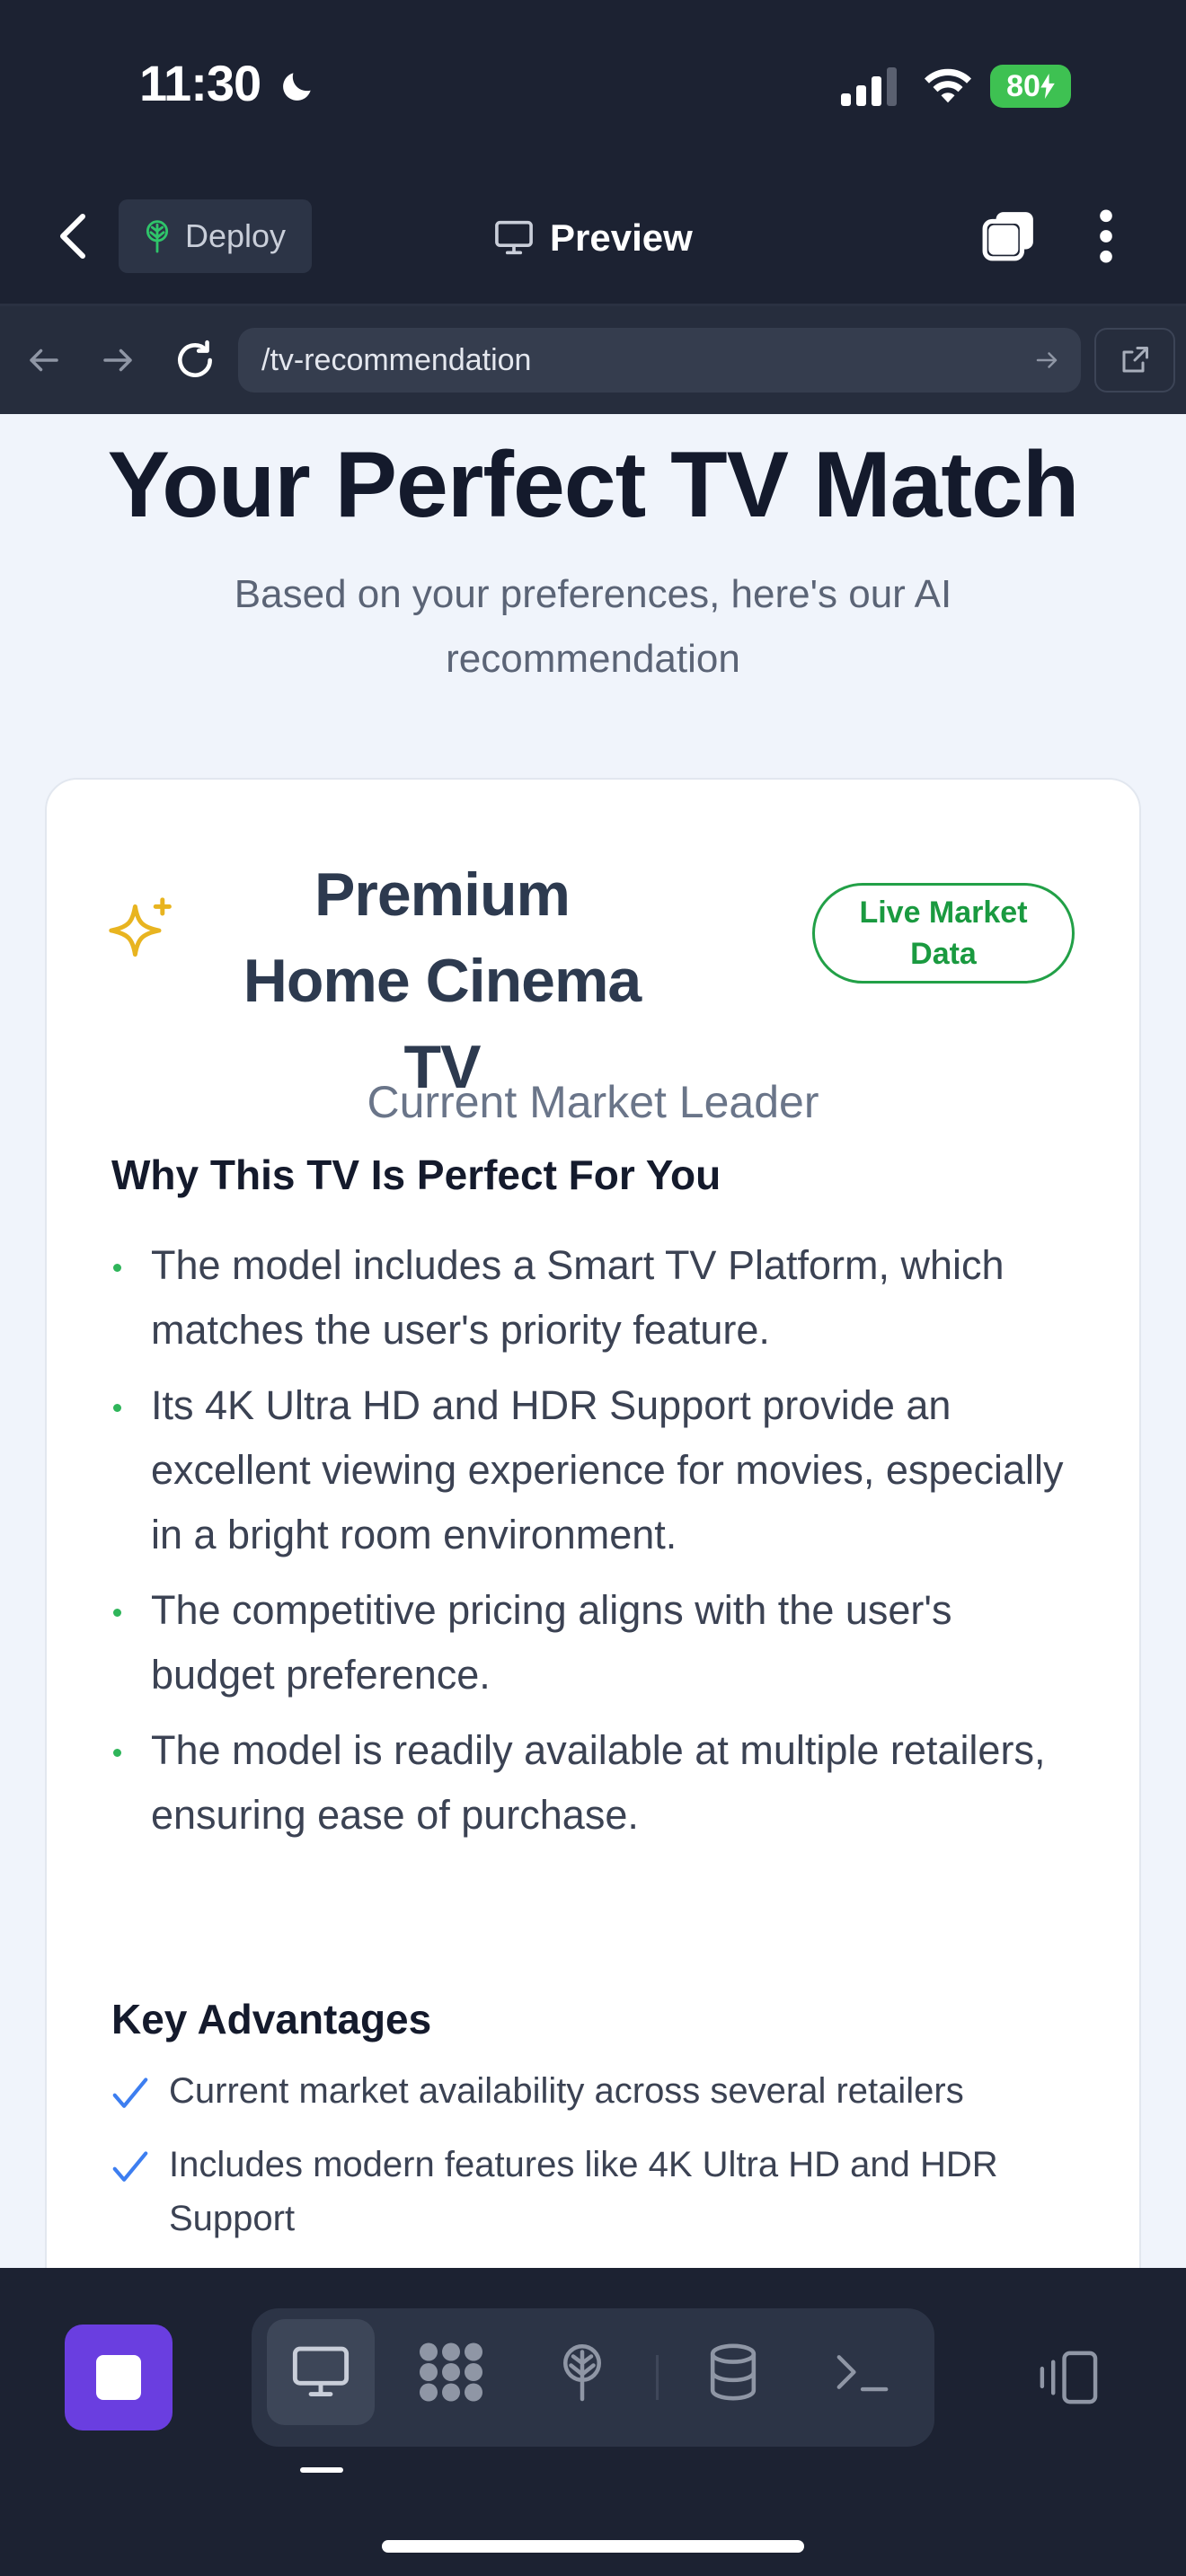 This screenshot has width=1186, height=2576. What do you see at coordinates (74, 236) in the screenshot?
I see `chevron-left-icon` at bounding box center [74, 236].